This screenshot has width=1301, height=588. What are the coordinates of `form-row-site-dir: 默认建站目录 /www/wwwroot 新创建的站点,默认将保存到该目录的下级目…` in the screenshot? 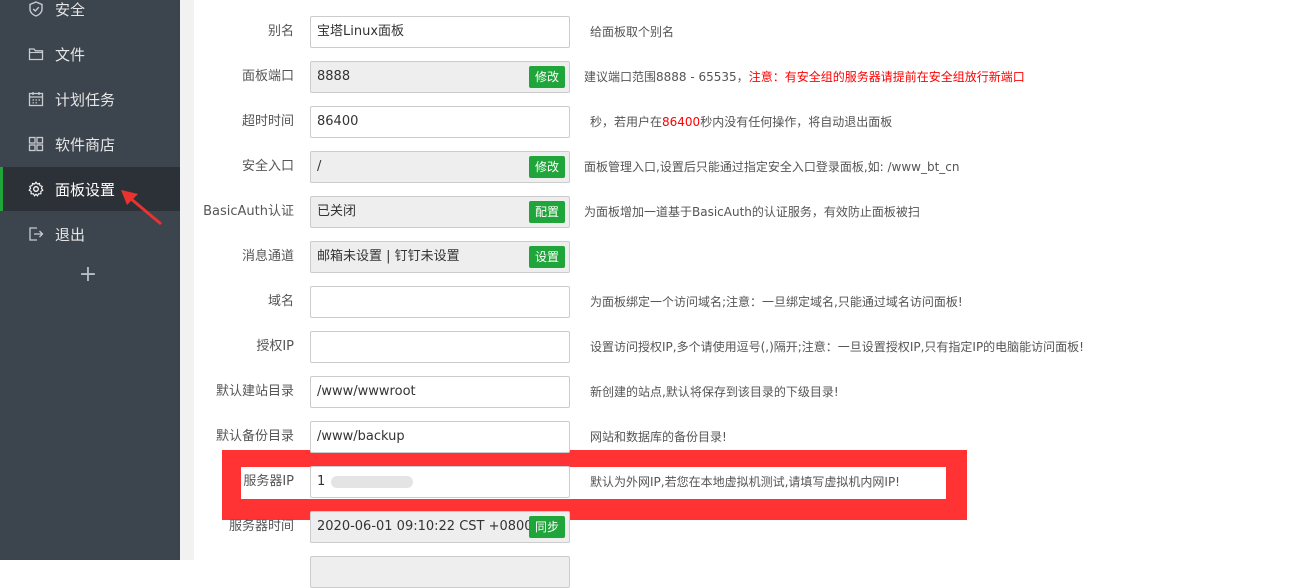 It's located at (747, 392).